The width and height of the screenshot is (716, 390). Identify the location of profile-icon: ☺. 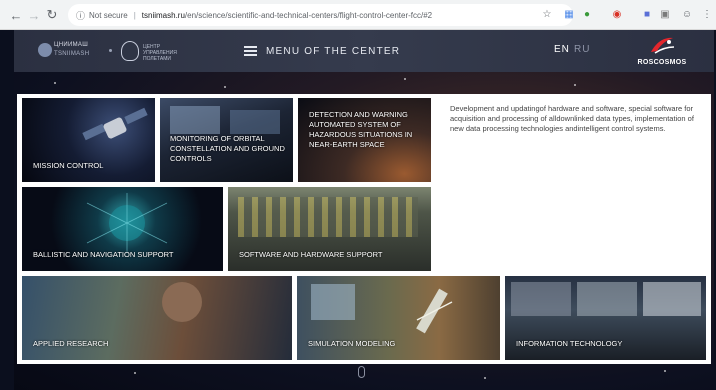
(687, 14).